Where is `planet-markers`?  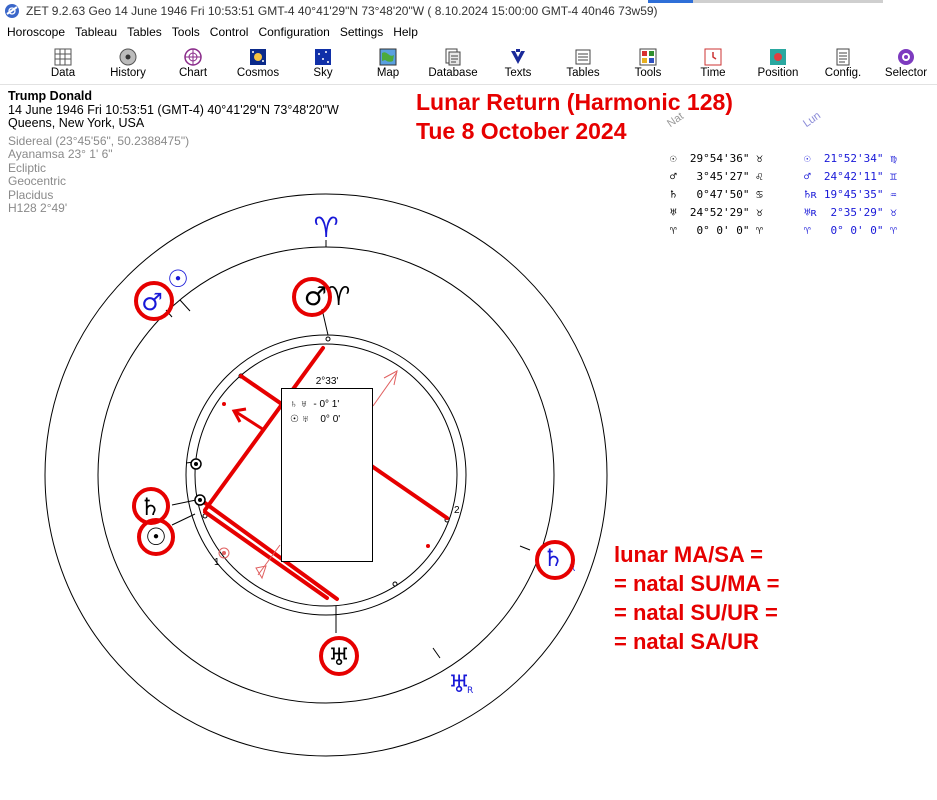 planet-markers is located at coordinates (198, 482).